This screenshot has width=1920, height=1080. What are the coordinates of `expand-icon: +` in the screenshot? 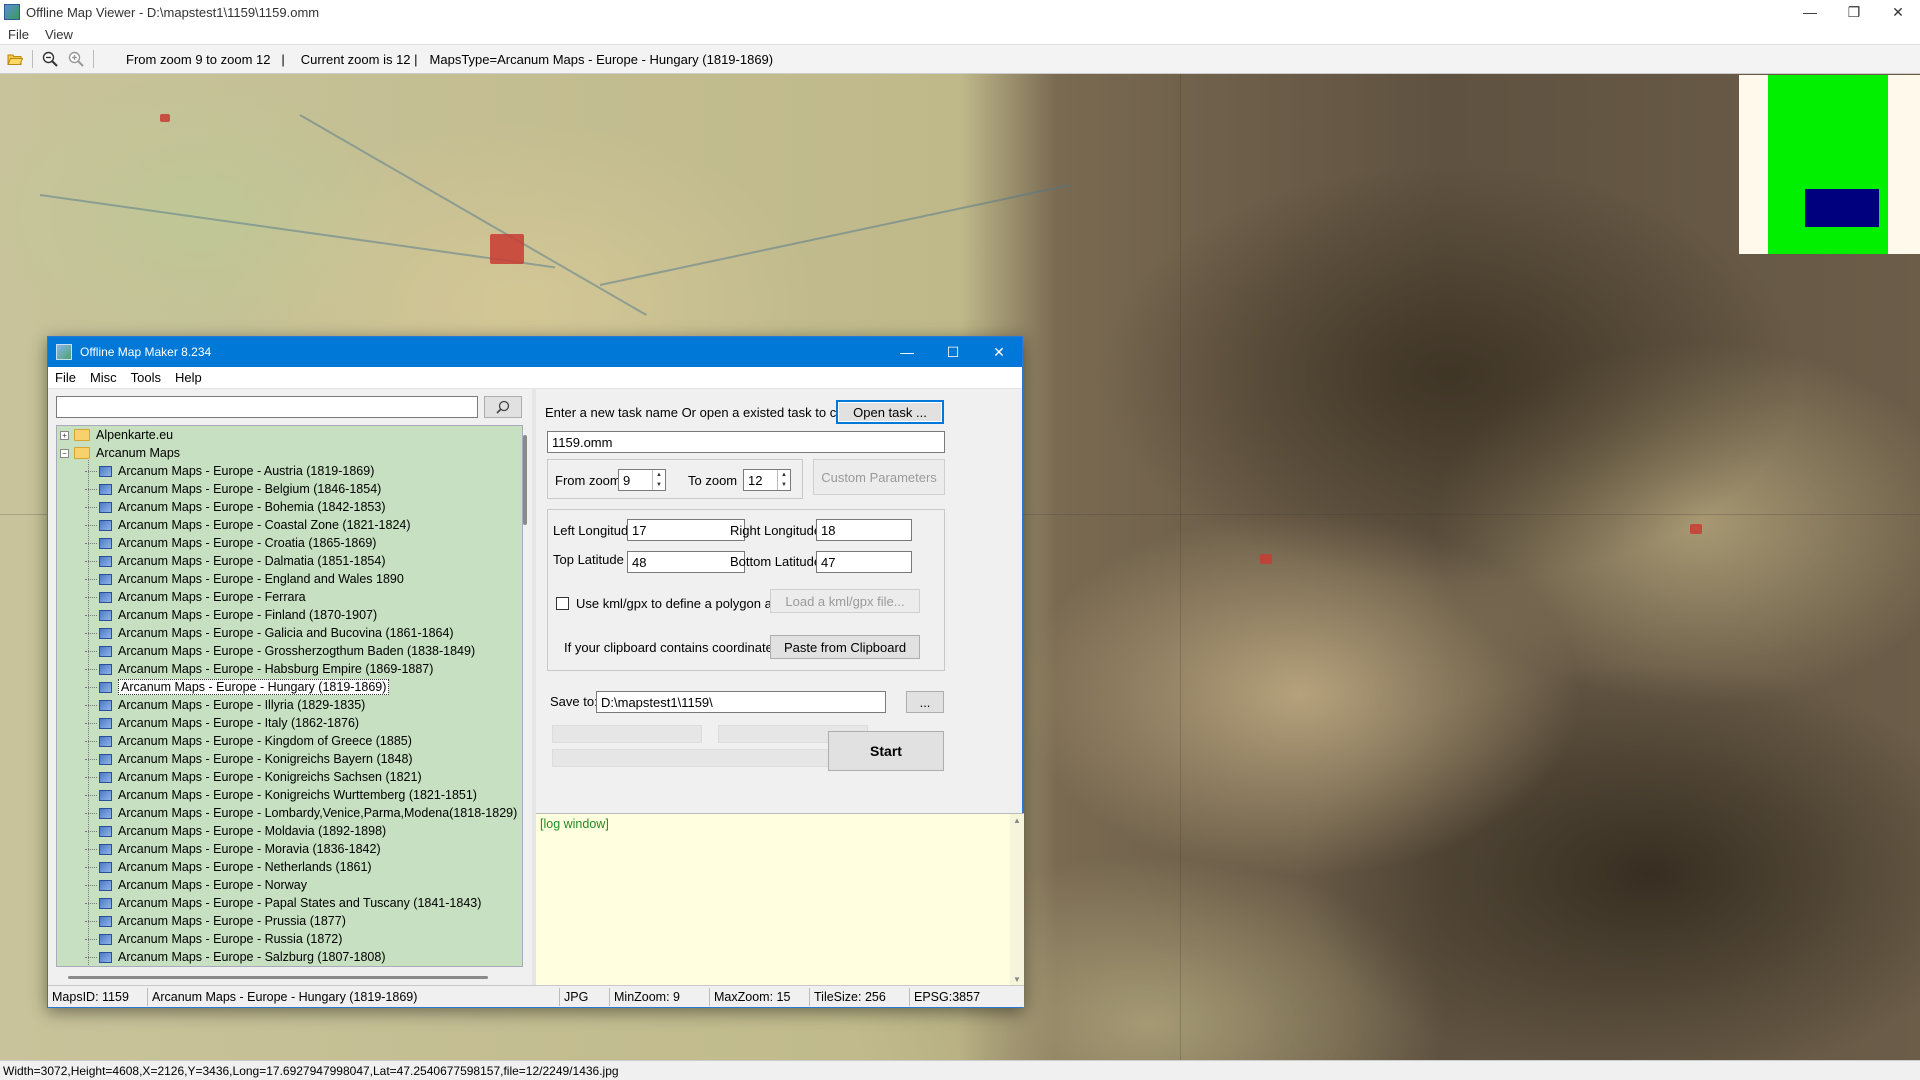 It's located at (64, 435).